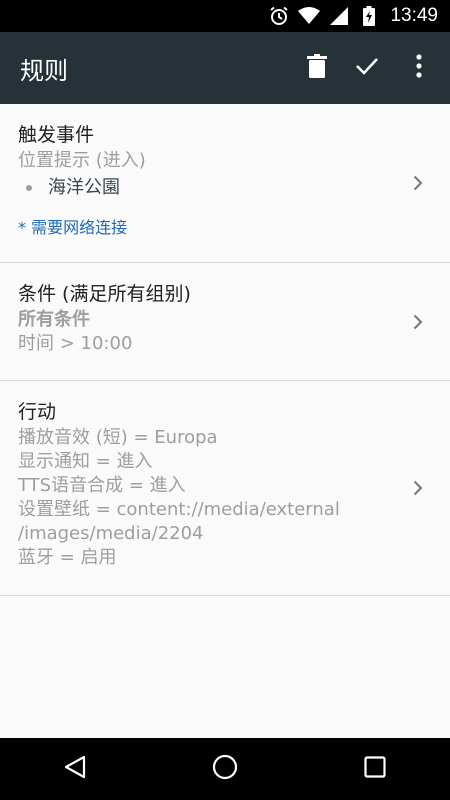  I want to click on page-title: 规则, so click(44, 70).